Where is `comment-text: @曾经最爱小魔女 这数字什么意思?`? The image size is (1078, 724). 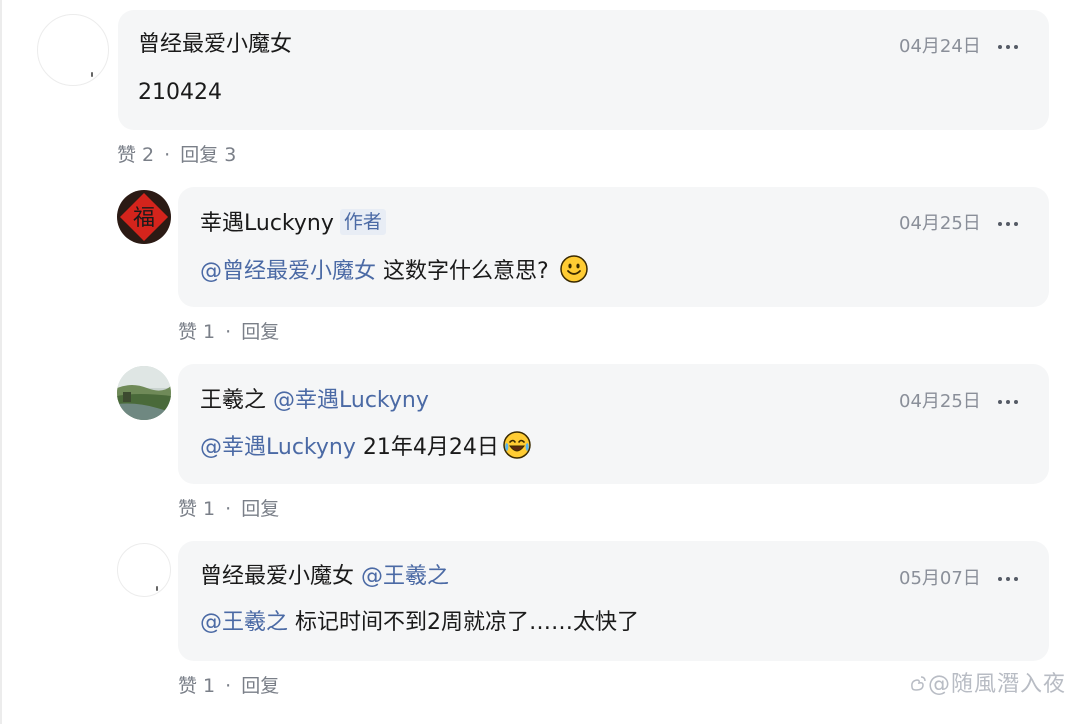 comment-text: @曾经最爱小魔女 这数字什么意思? is located at coordinates (394, 271).